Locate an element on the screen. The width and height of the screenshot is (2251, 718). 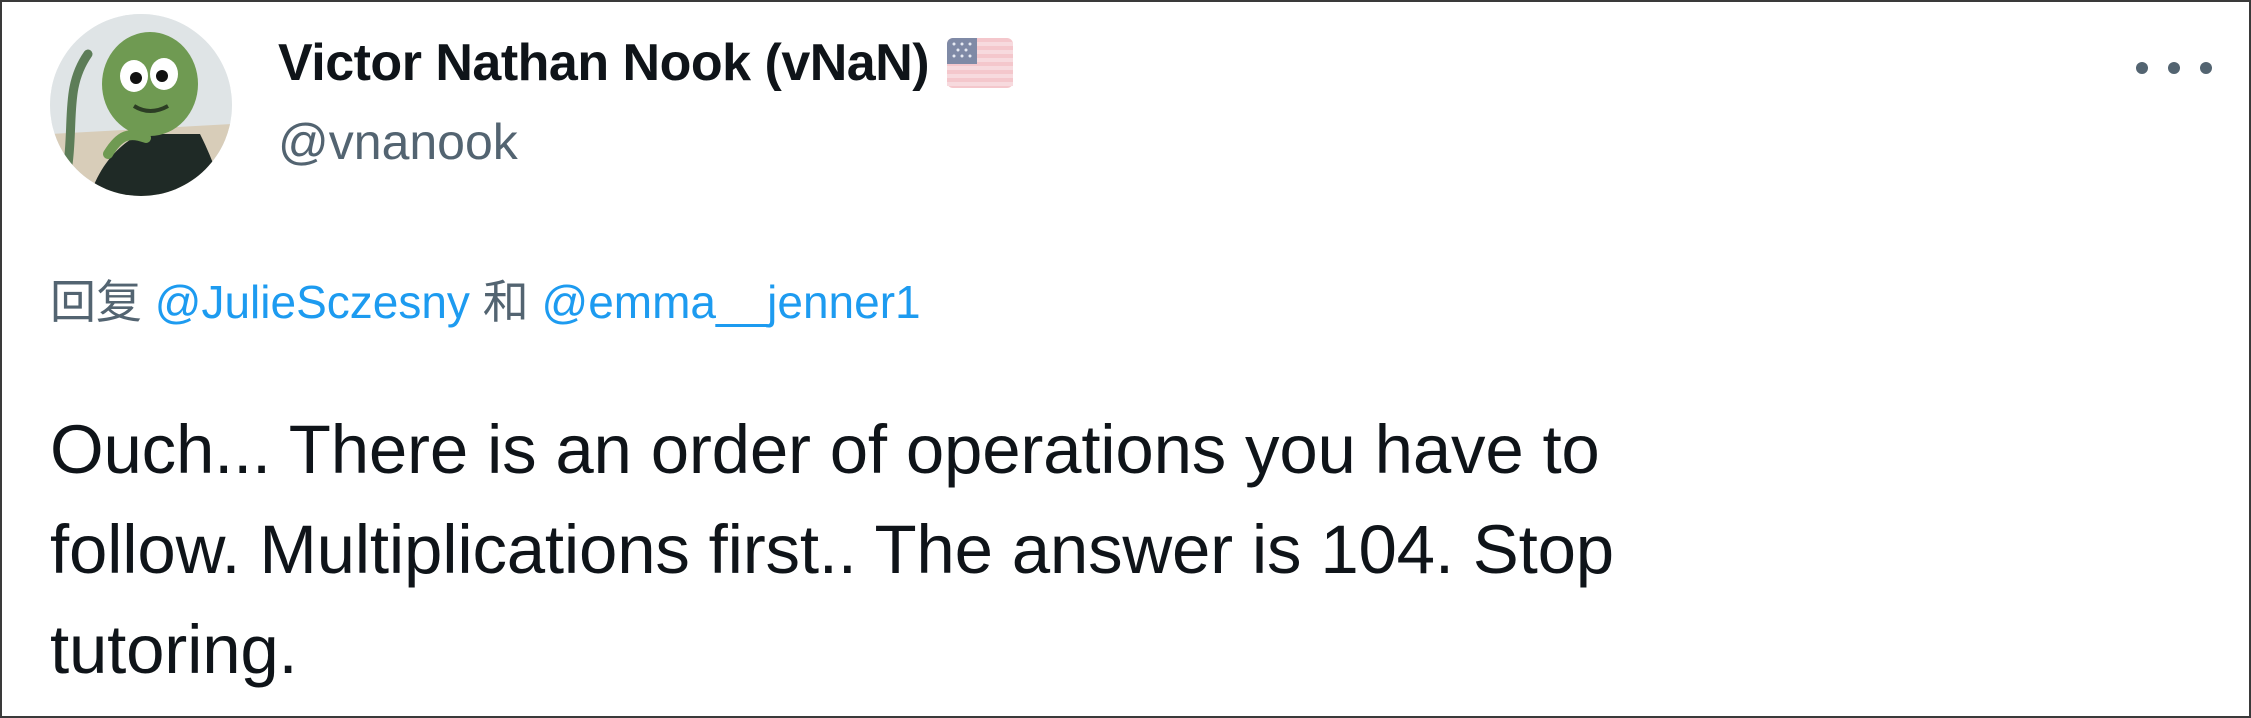
us-flag-icon is located at coordinates (980, 63).